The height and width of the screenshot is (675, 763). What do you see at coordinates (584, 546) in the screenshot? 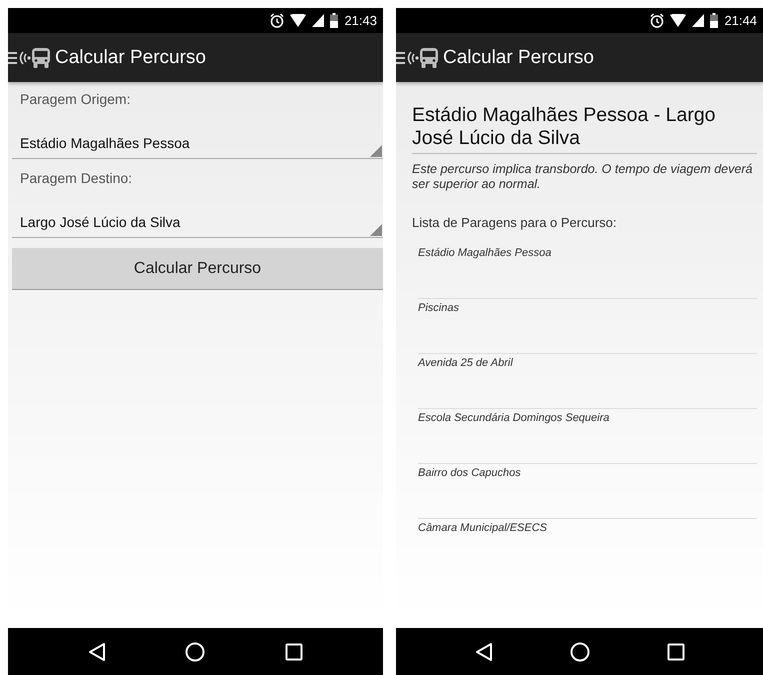
I see `stop-item: Câmara Municipal/ESECS` at bounding box center [584, 546].